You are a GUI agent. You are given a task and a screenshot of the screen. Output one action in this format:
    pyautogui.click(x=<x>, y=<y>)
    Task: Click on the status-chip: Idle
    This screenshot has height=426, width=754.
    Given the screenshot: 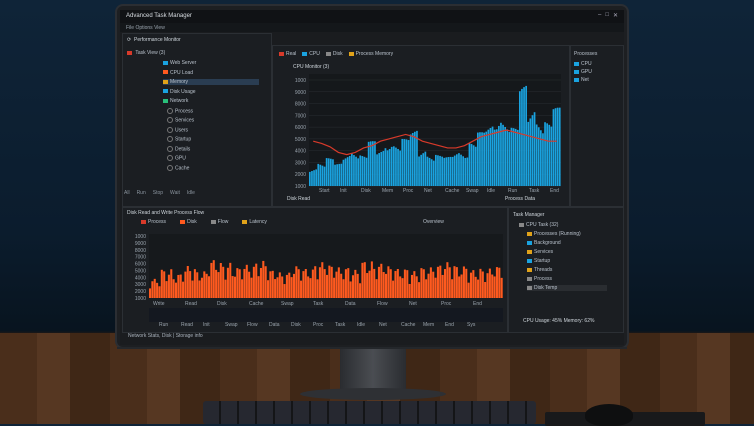 What is the action you would take?
    pyautogui.click(x=191, y=193)
    